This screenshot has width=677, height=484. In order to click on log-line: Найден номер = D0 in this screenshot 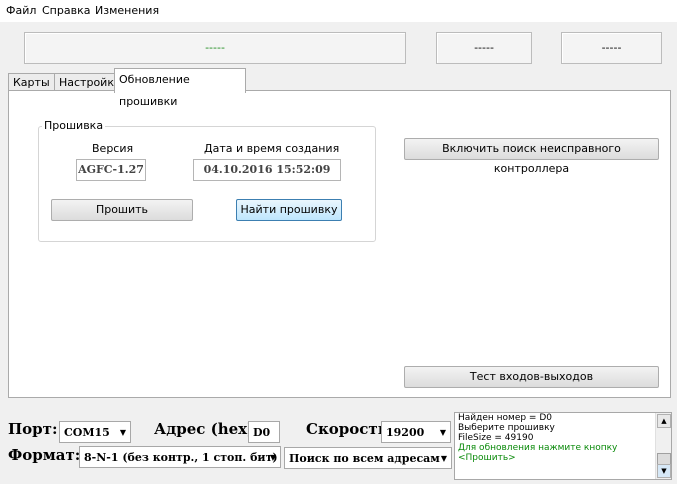, I will do `click(505, 418)`.